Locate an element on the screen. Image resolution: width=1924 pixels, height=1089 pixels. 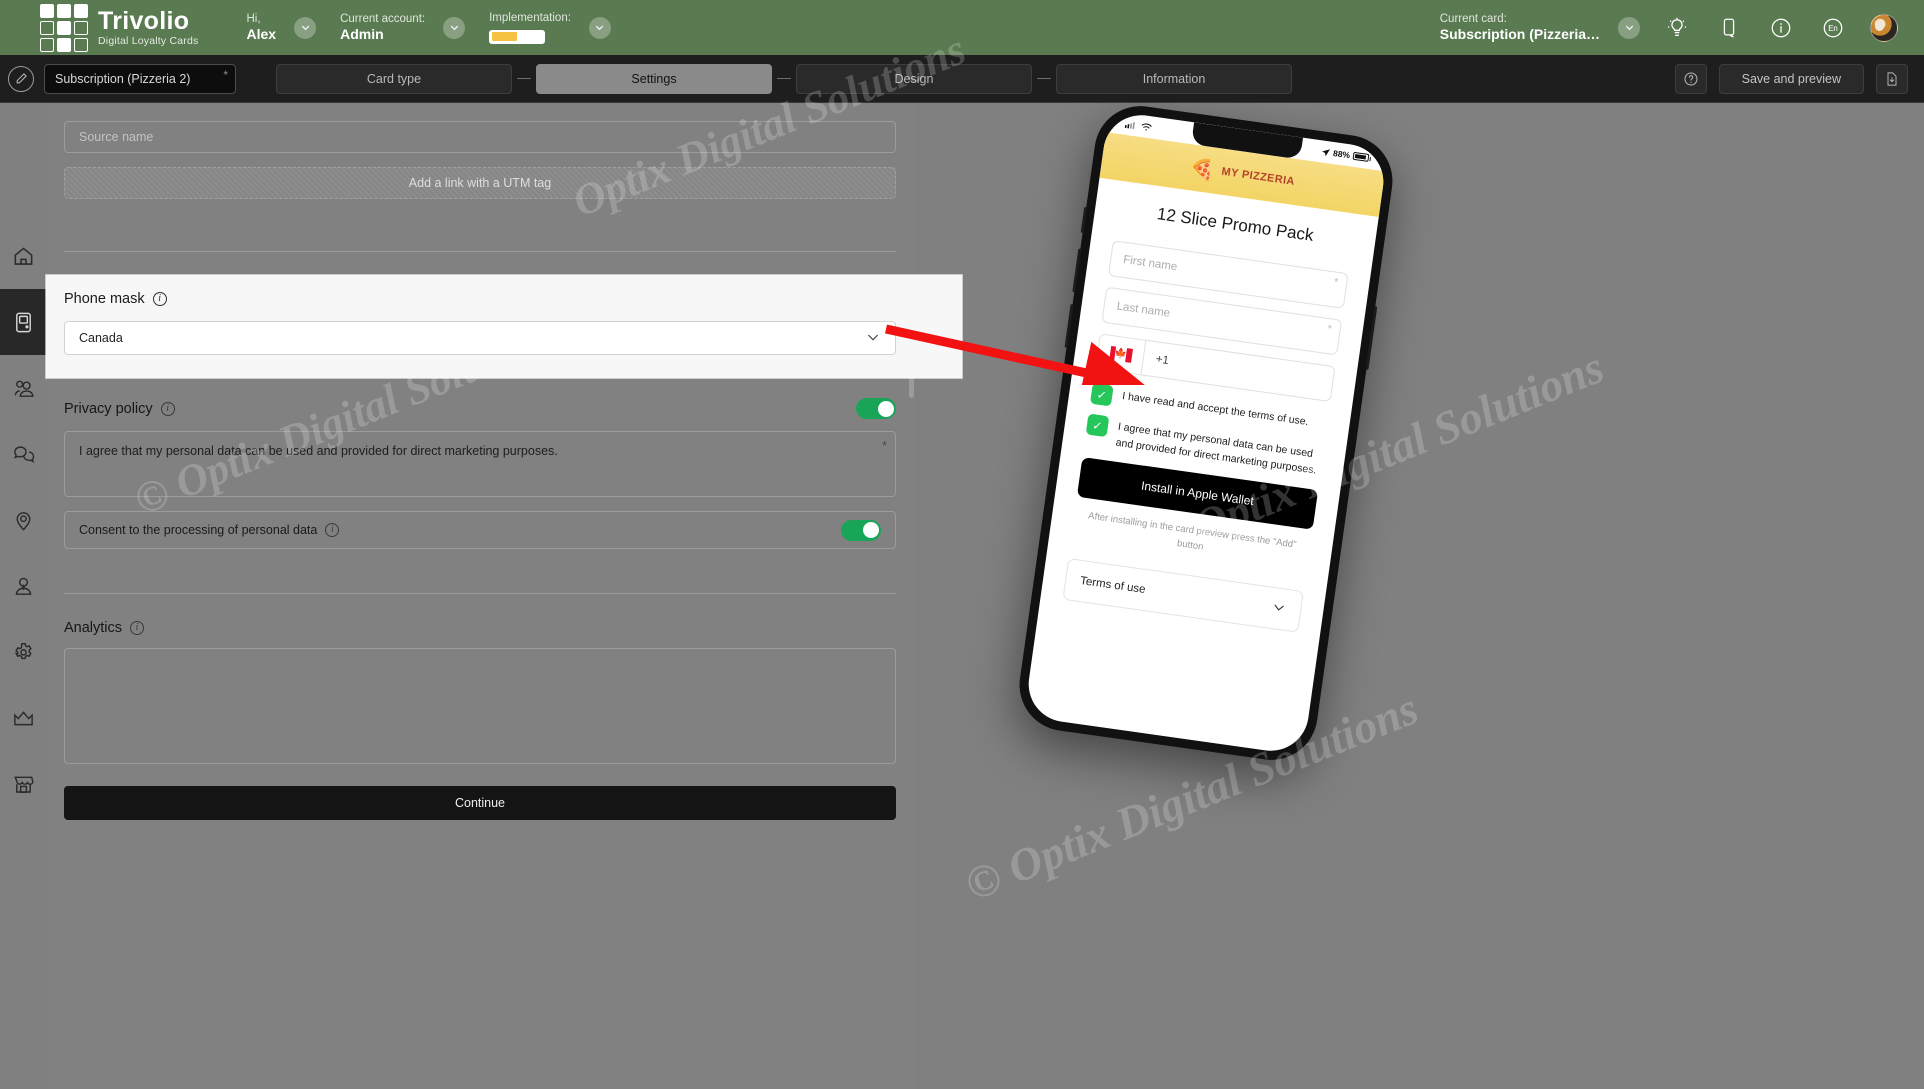
implementation-progress-fill is located at coordinates (504, 37).